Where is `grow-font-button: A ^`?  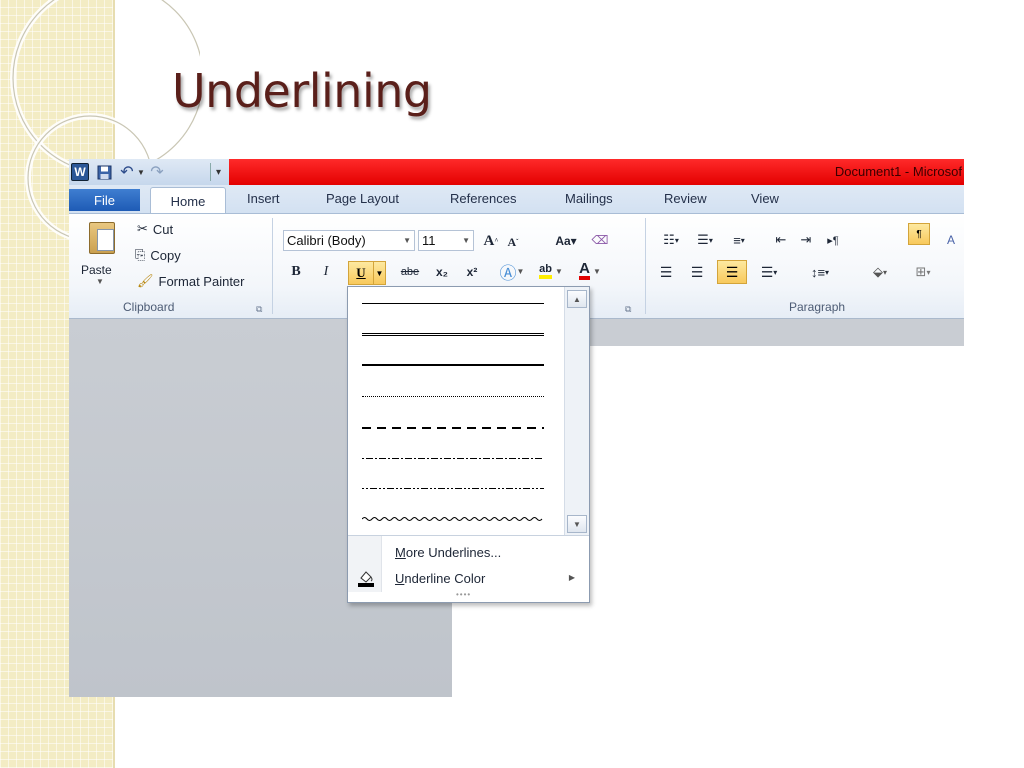
grow-font-button: A ^ is located at coordinates (491, 241).